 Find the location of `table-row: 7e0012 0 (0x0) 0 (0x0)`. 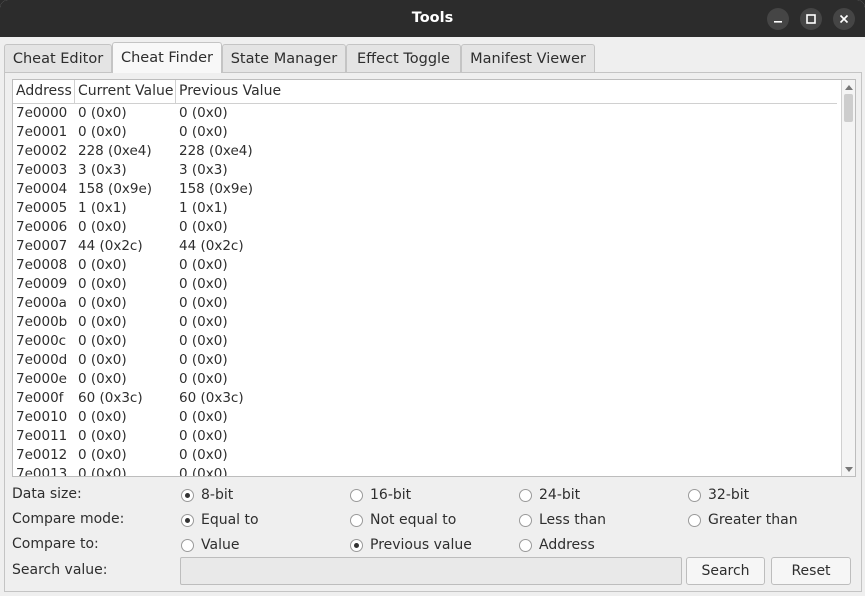

table-row: 7e0012 0 (0x0) 0 (0x0) is located at coordinates (425, 455).